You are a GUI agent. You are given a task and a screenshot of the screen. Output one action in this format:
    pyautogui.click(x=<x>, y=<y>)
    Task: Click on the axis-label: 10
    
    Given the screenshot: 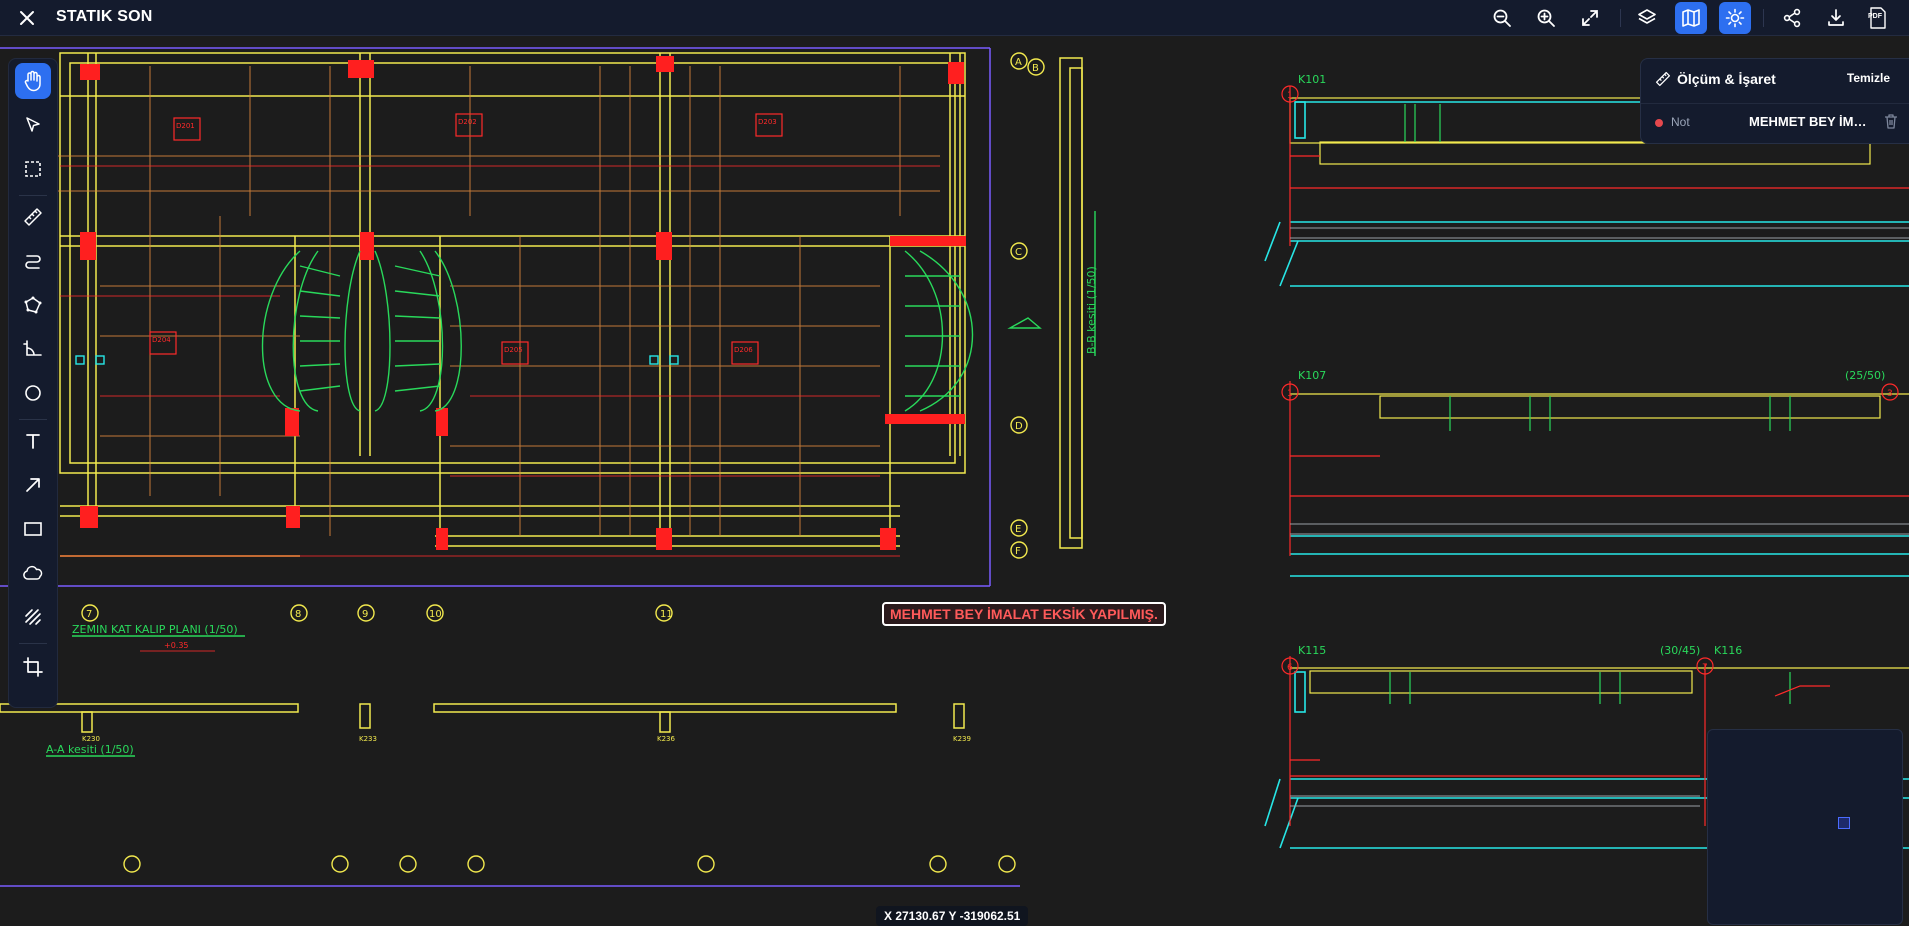 What is the action you would take?
    pyautogui.click(x=435, y=614)
    